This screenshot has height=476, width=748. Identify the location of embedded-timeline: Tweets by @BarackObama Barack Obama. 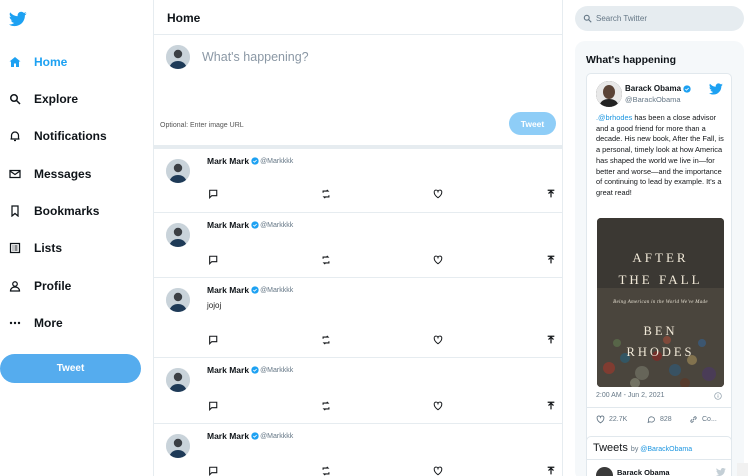
(659, 456).